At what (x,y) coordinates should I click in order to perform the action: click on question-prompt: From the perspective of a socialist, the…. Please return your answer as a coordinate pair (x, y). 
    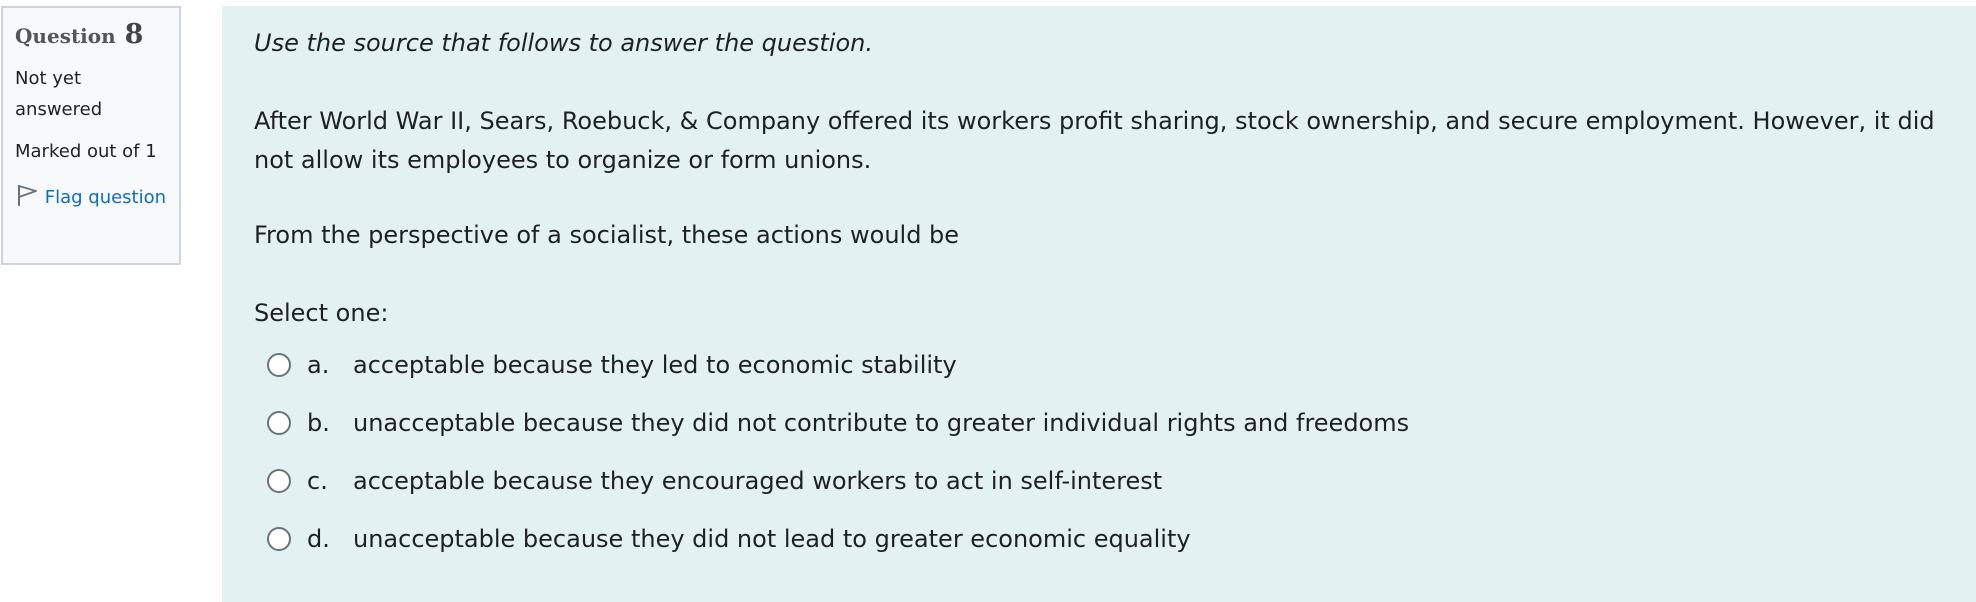
    Looking at the image, I should click on (607, 235).